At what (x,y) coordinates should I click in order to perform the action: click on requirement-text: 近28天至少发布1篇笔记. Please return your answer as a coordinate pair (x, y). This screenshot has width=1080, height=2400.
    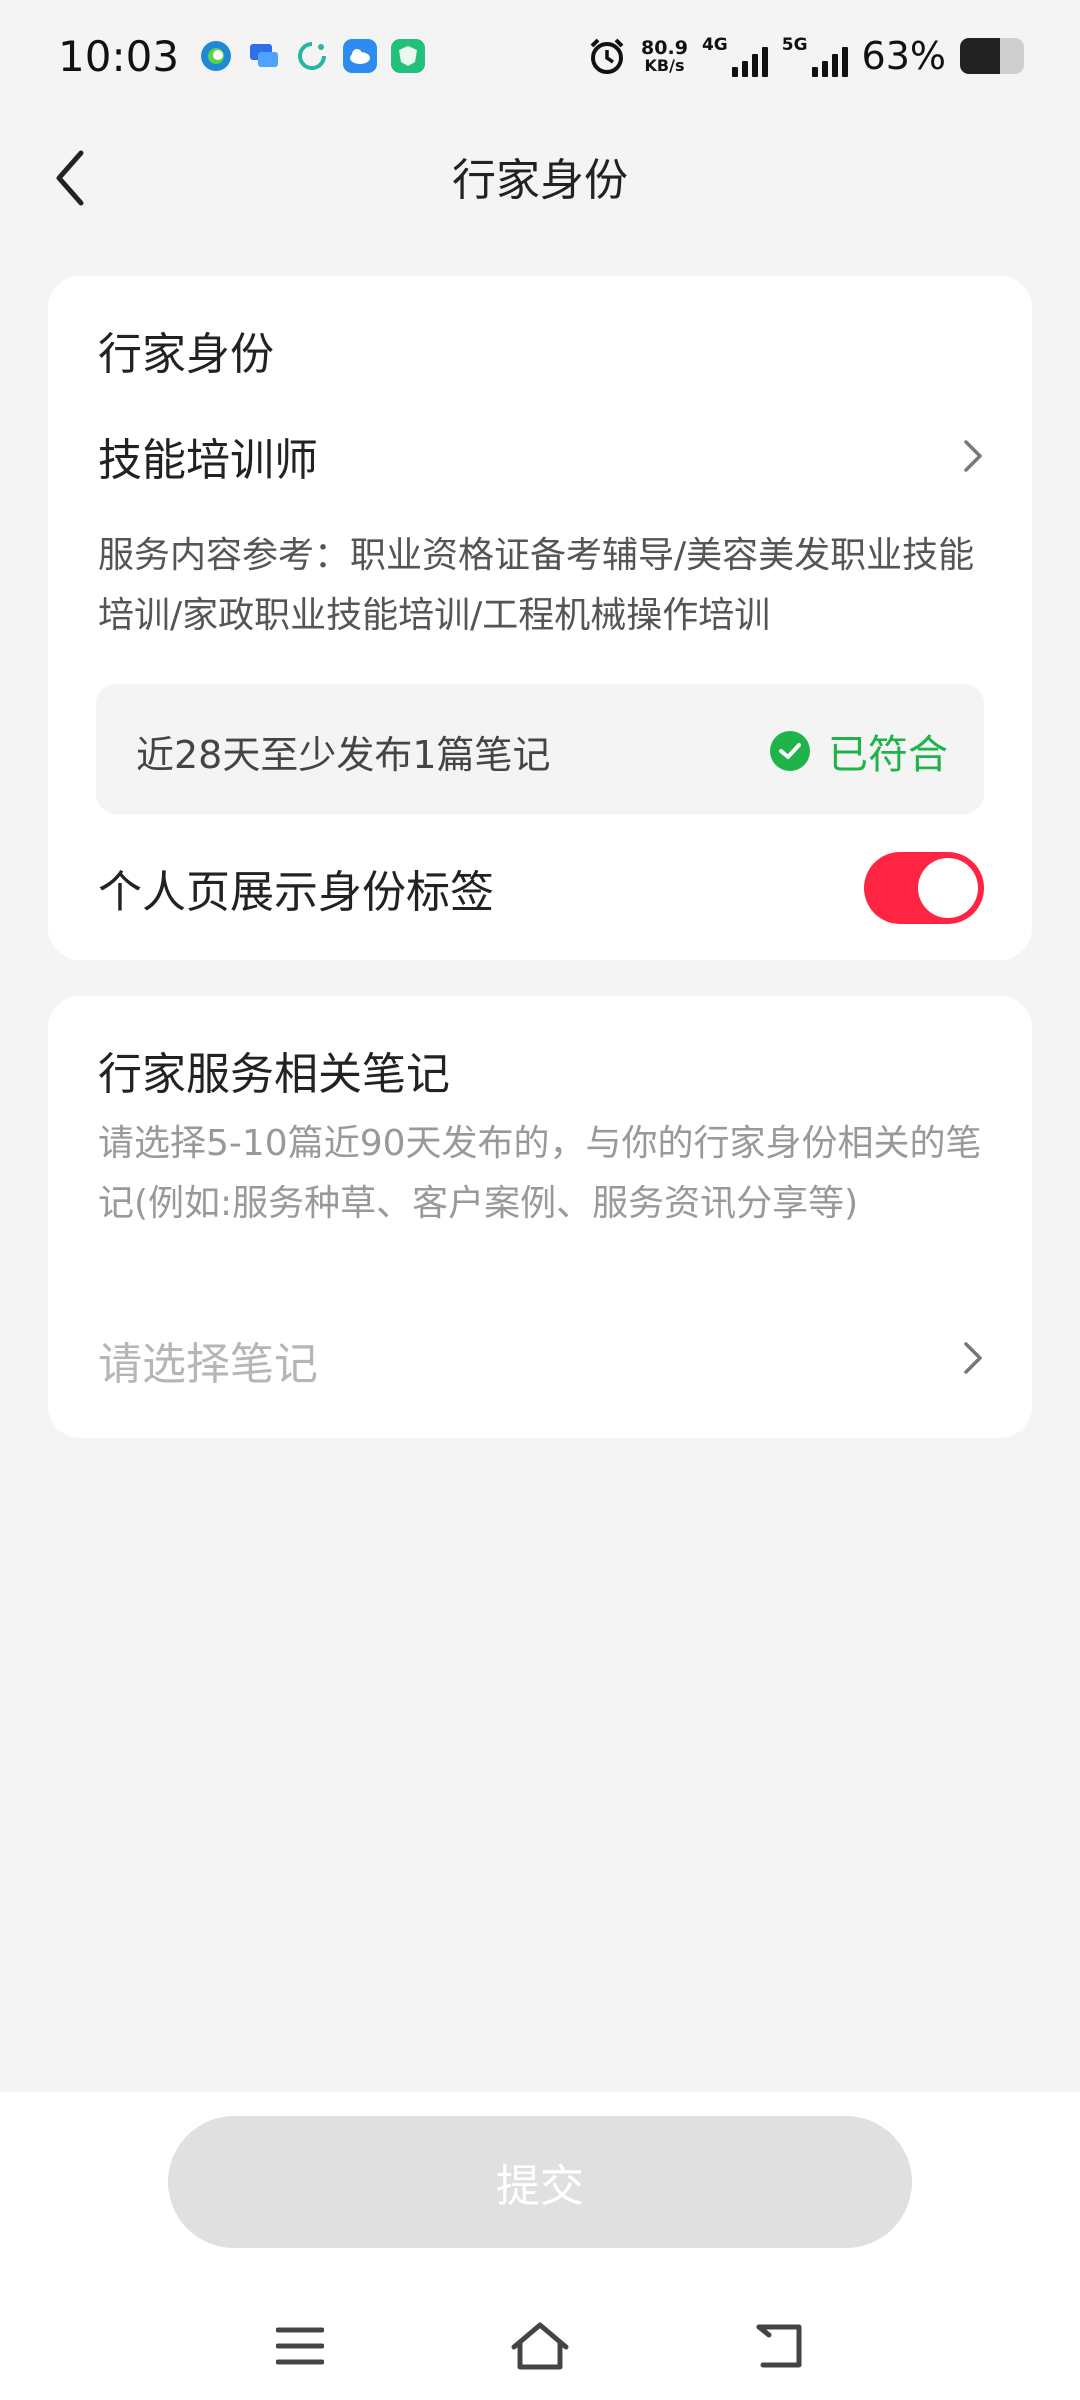
    Looking at the image, I should click on (343, 755).